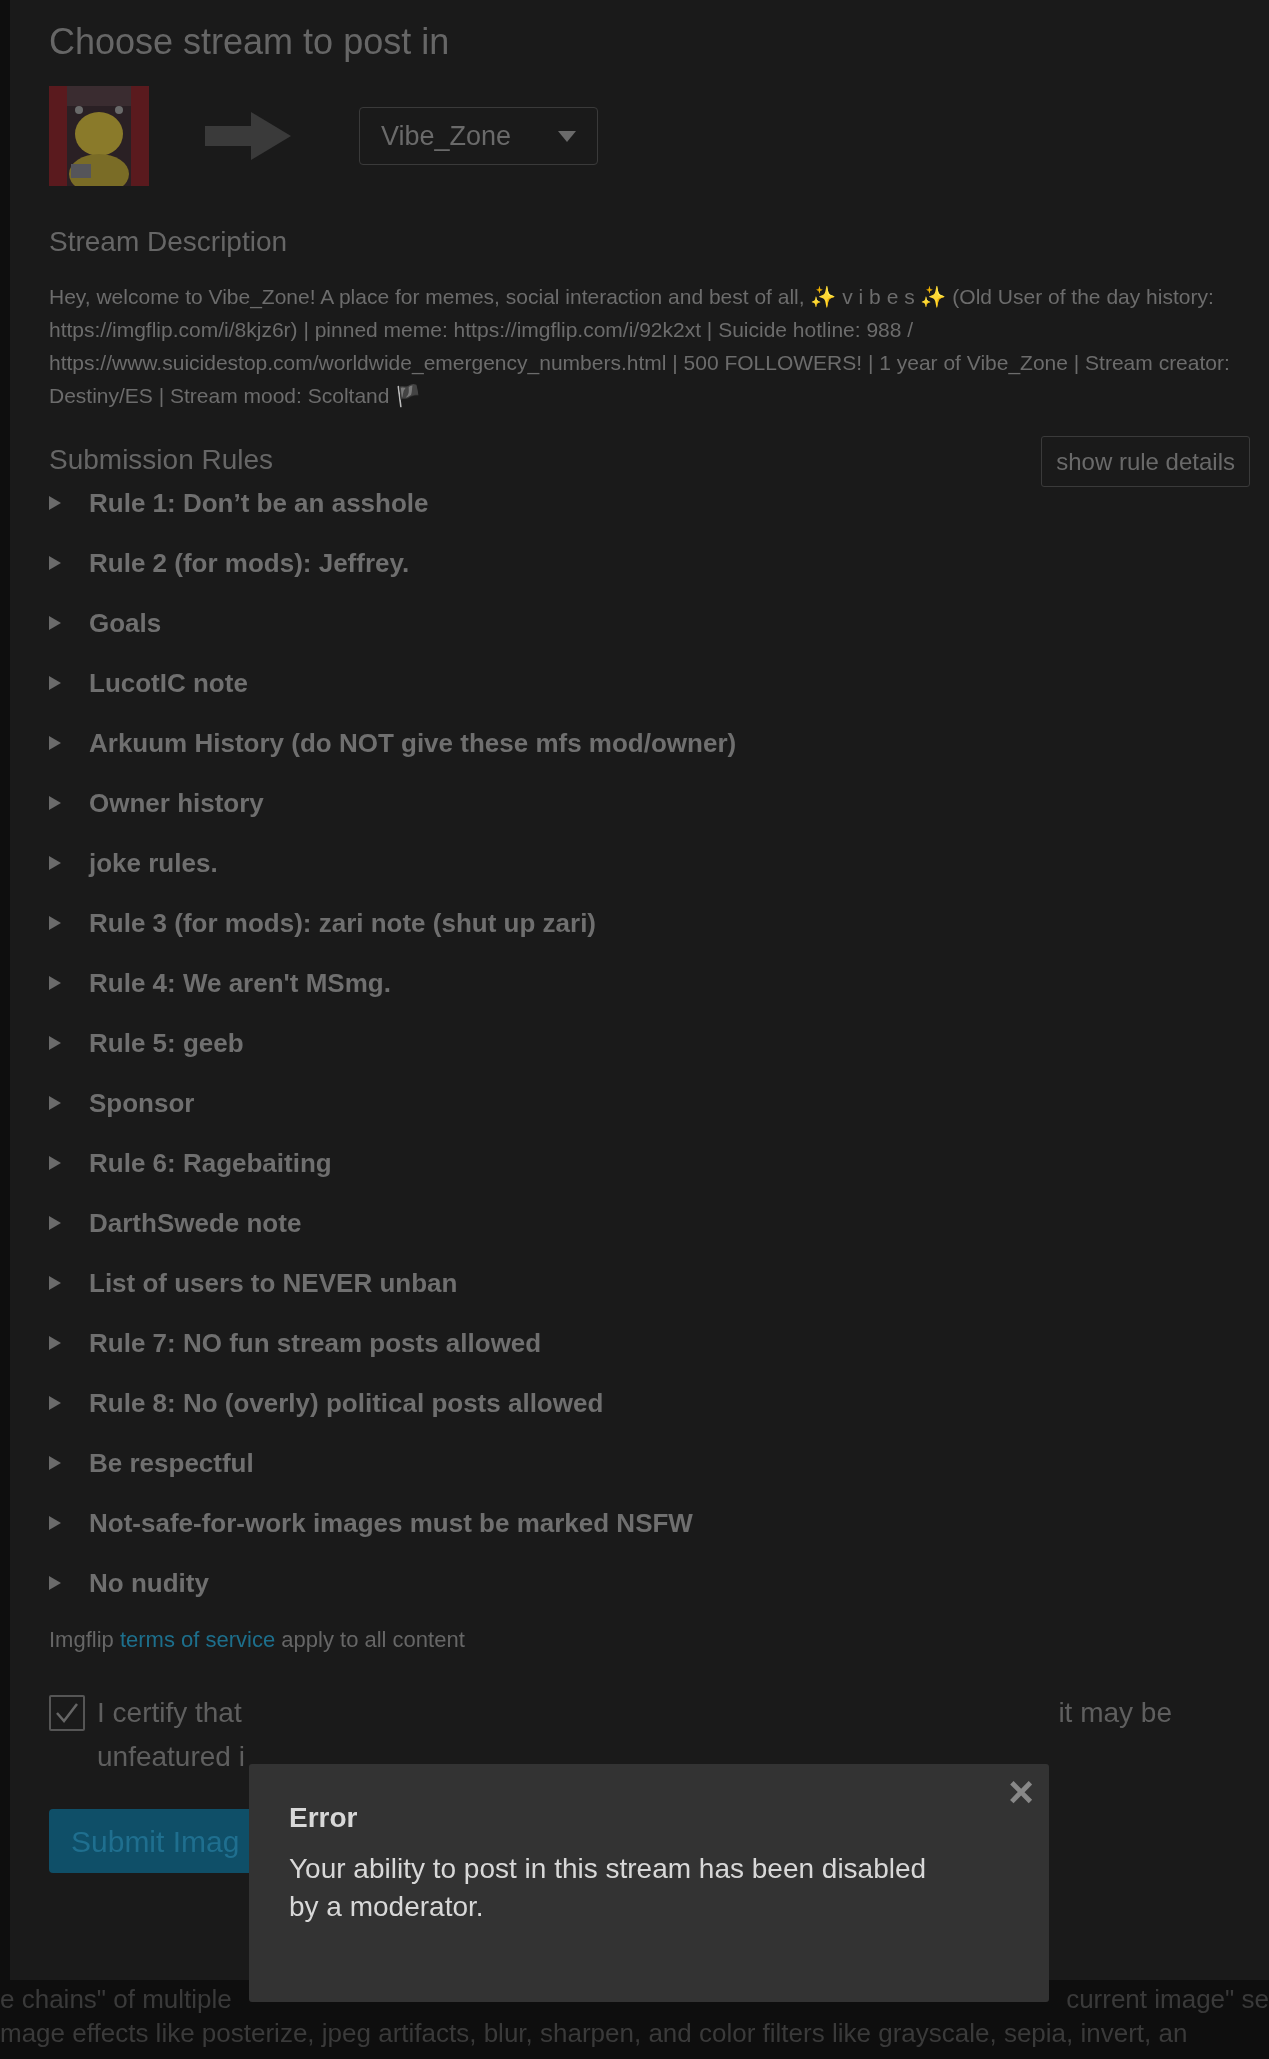 This screenshot has width=1269, height=2059. I want to click on rule-title: Rule 7: NO fun stream posts allowed, so click(315, 1343).